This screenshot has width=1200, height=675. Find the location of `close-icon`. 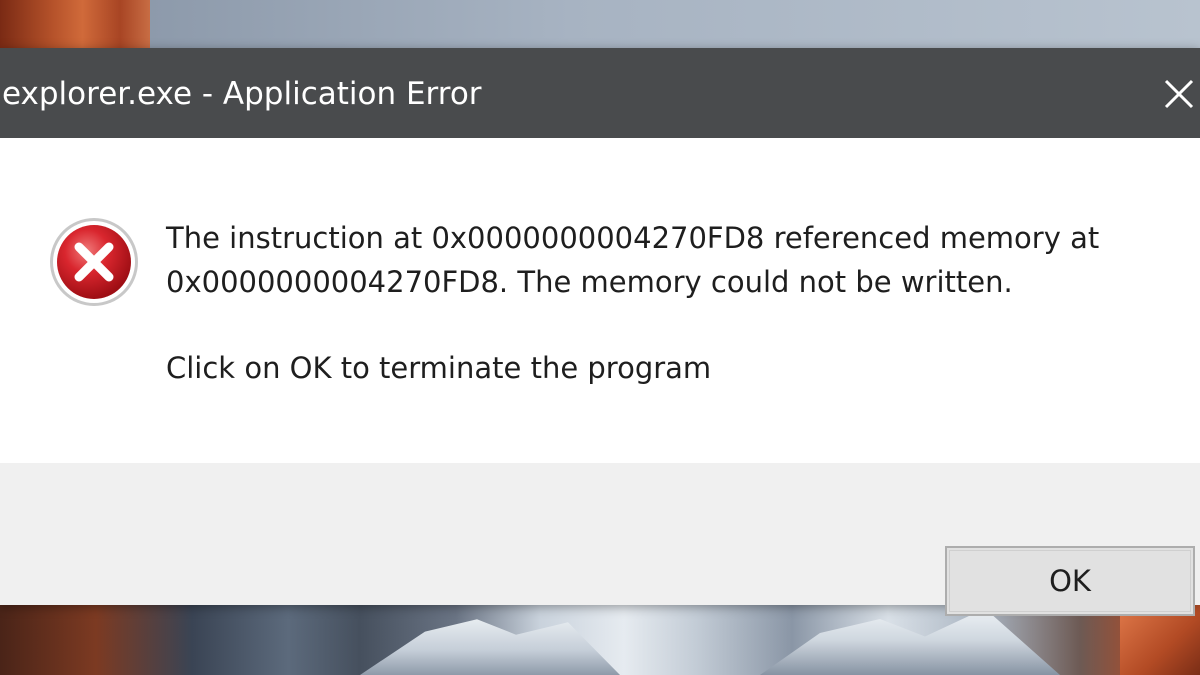

close-icon is located at coordinates (1179, 94).